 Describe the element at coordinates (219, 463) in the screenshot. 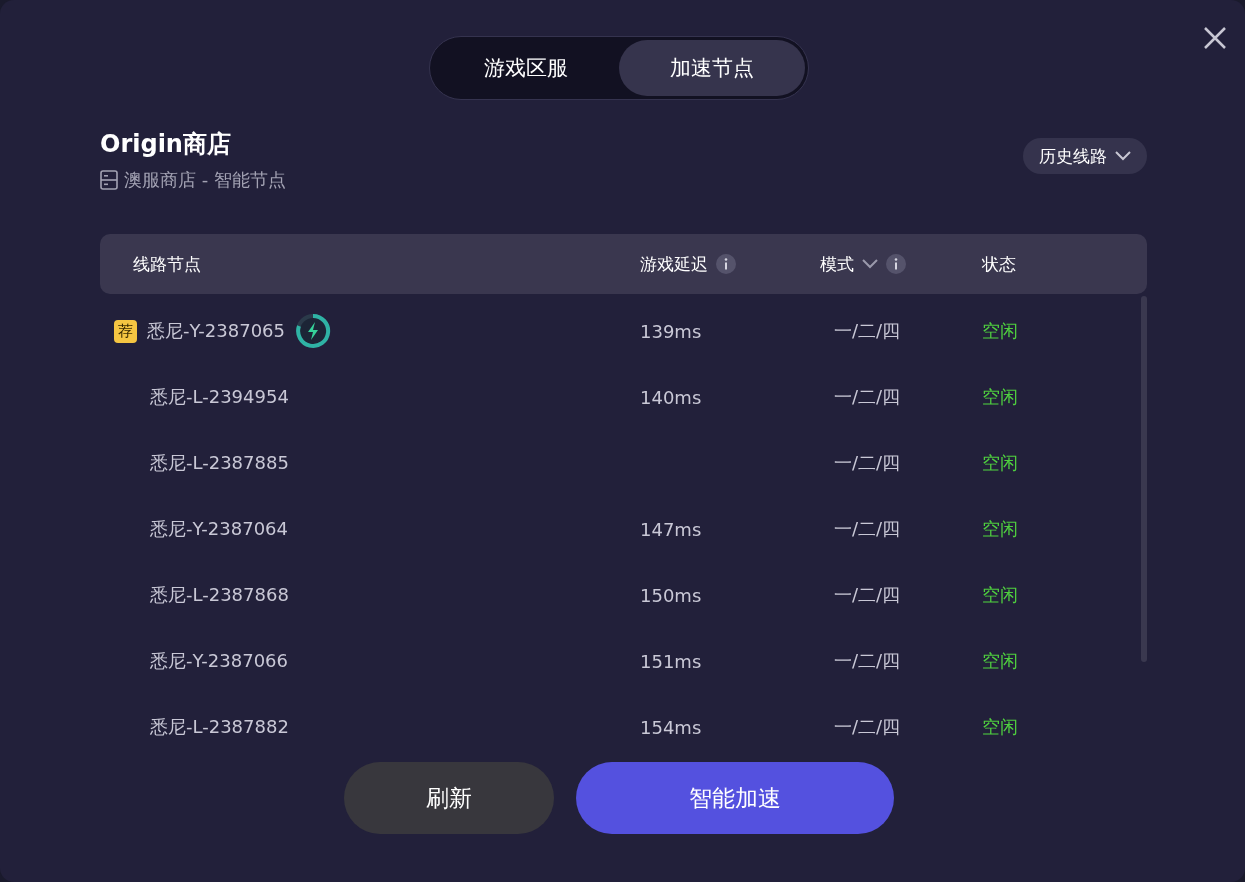

I see `node-name: 悉尼-L-2387885` at that location.